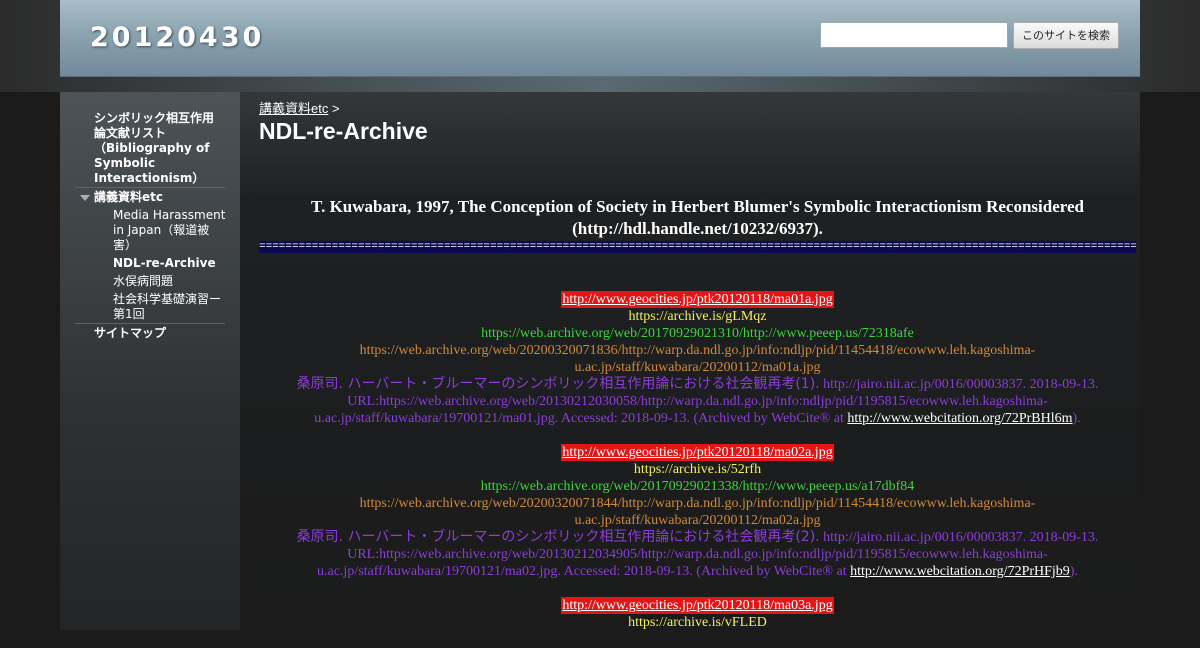 The width and height of the screenshot is (1200, 648). I want to click on webcite-link: http://www.webcitation.org/72PrBHl6m, so click(959, 418).